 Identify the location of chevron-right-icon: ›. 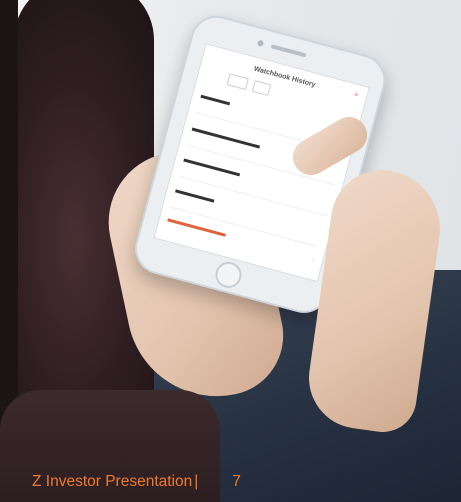
(313, 260).